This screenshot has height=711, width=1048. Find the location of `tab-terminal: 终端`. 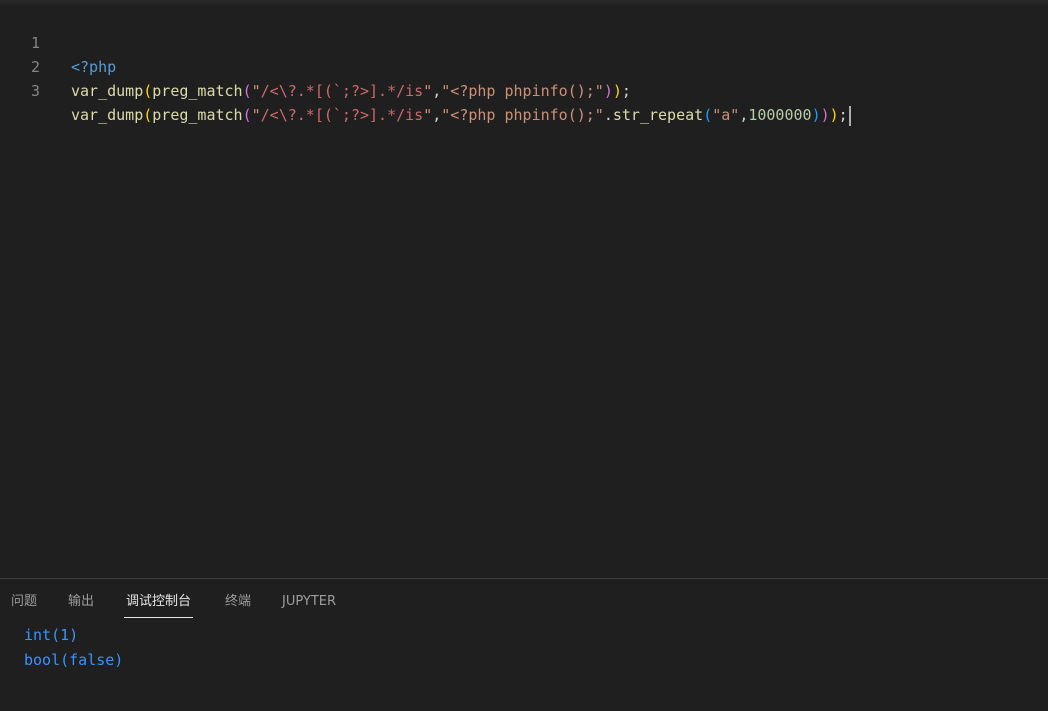

tab-terminal: 终端 is located at coordinates (238, 604).